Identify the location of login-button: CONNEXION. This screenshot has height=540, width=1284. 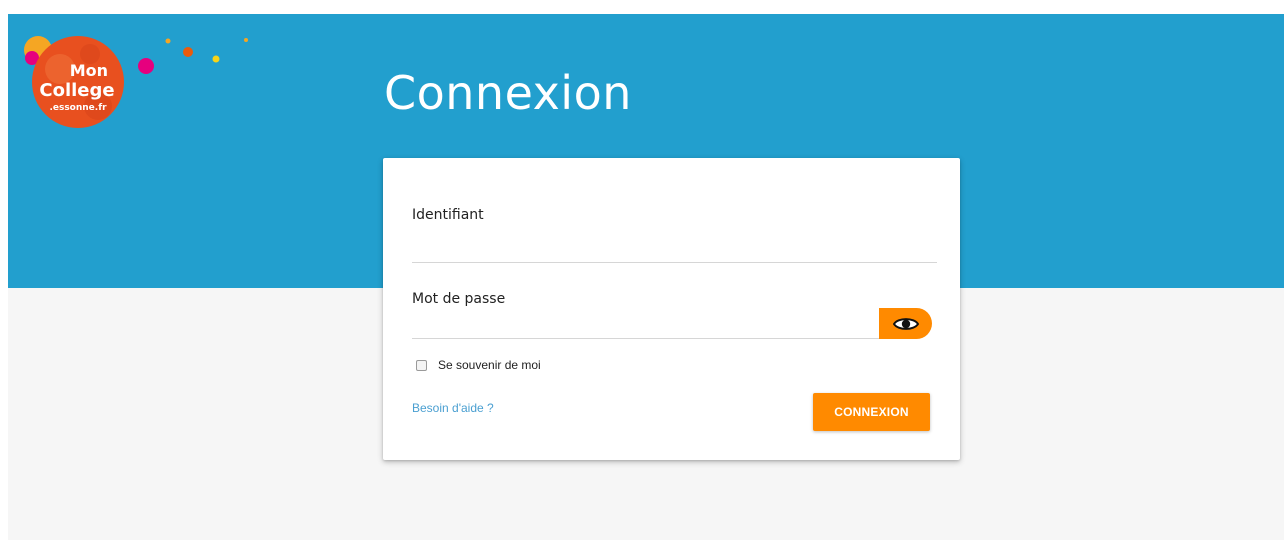
(871, 412).